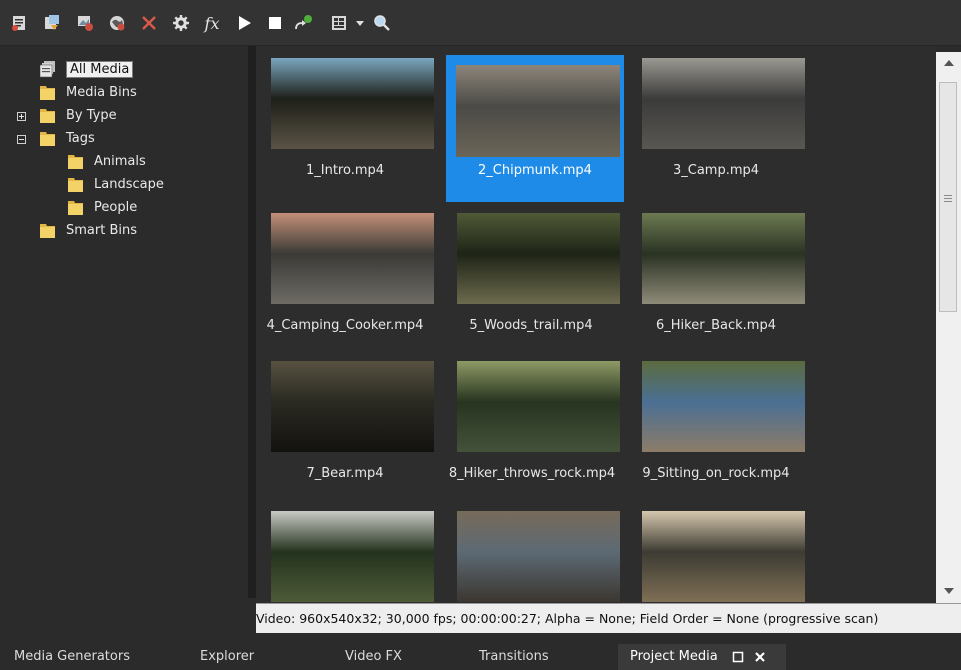  I want to click on get-media-web-icon, so click(117, 23).